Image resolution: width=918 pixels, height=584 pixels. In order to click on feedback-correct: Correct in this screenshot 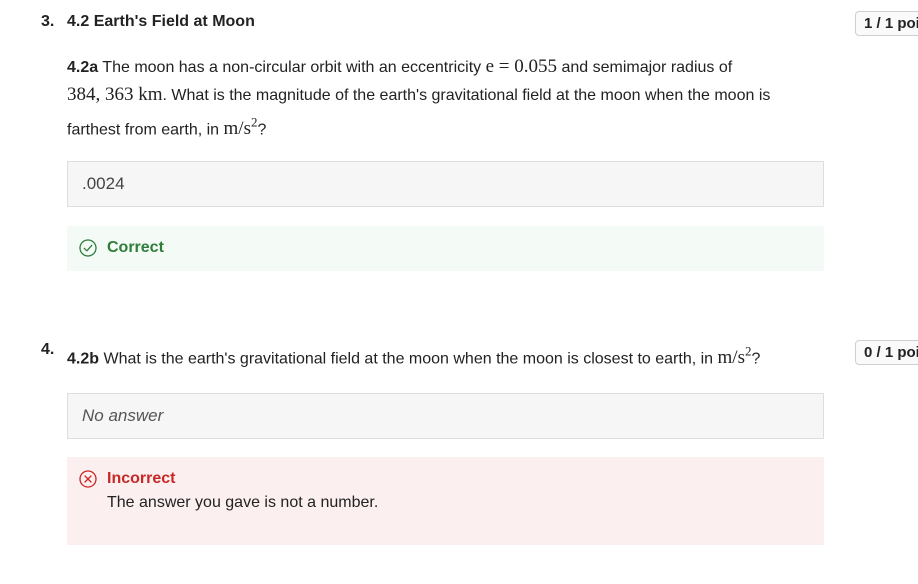, I will do `click(445, 248)`.